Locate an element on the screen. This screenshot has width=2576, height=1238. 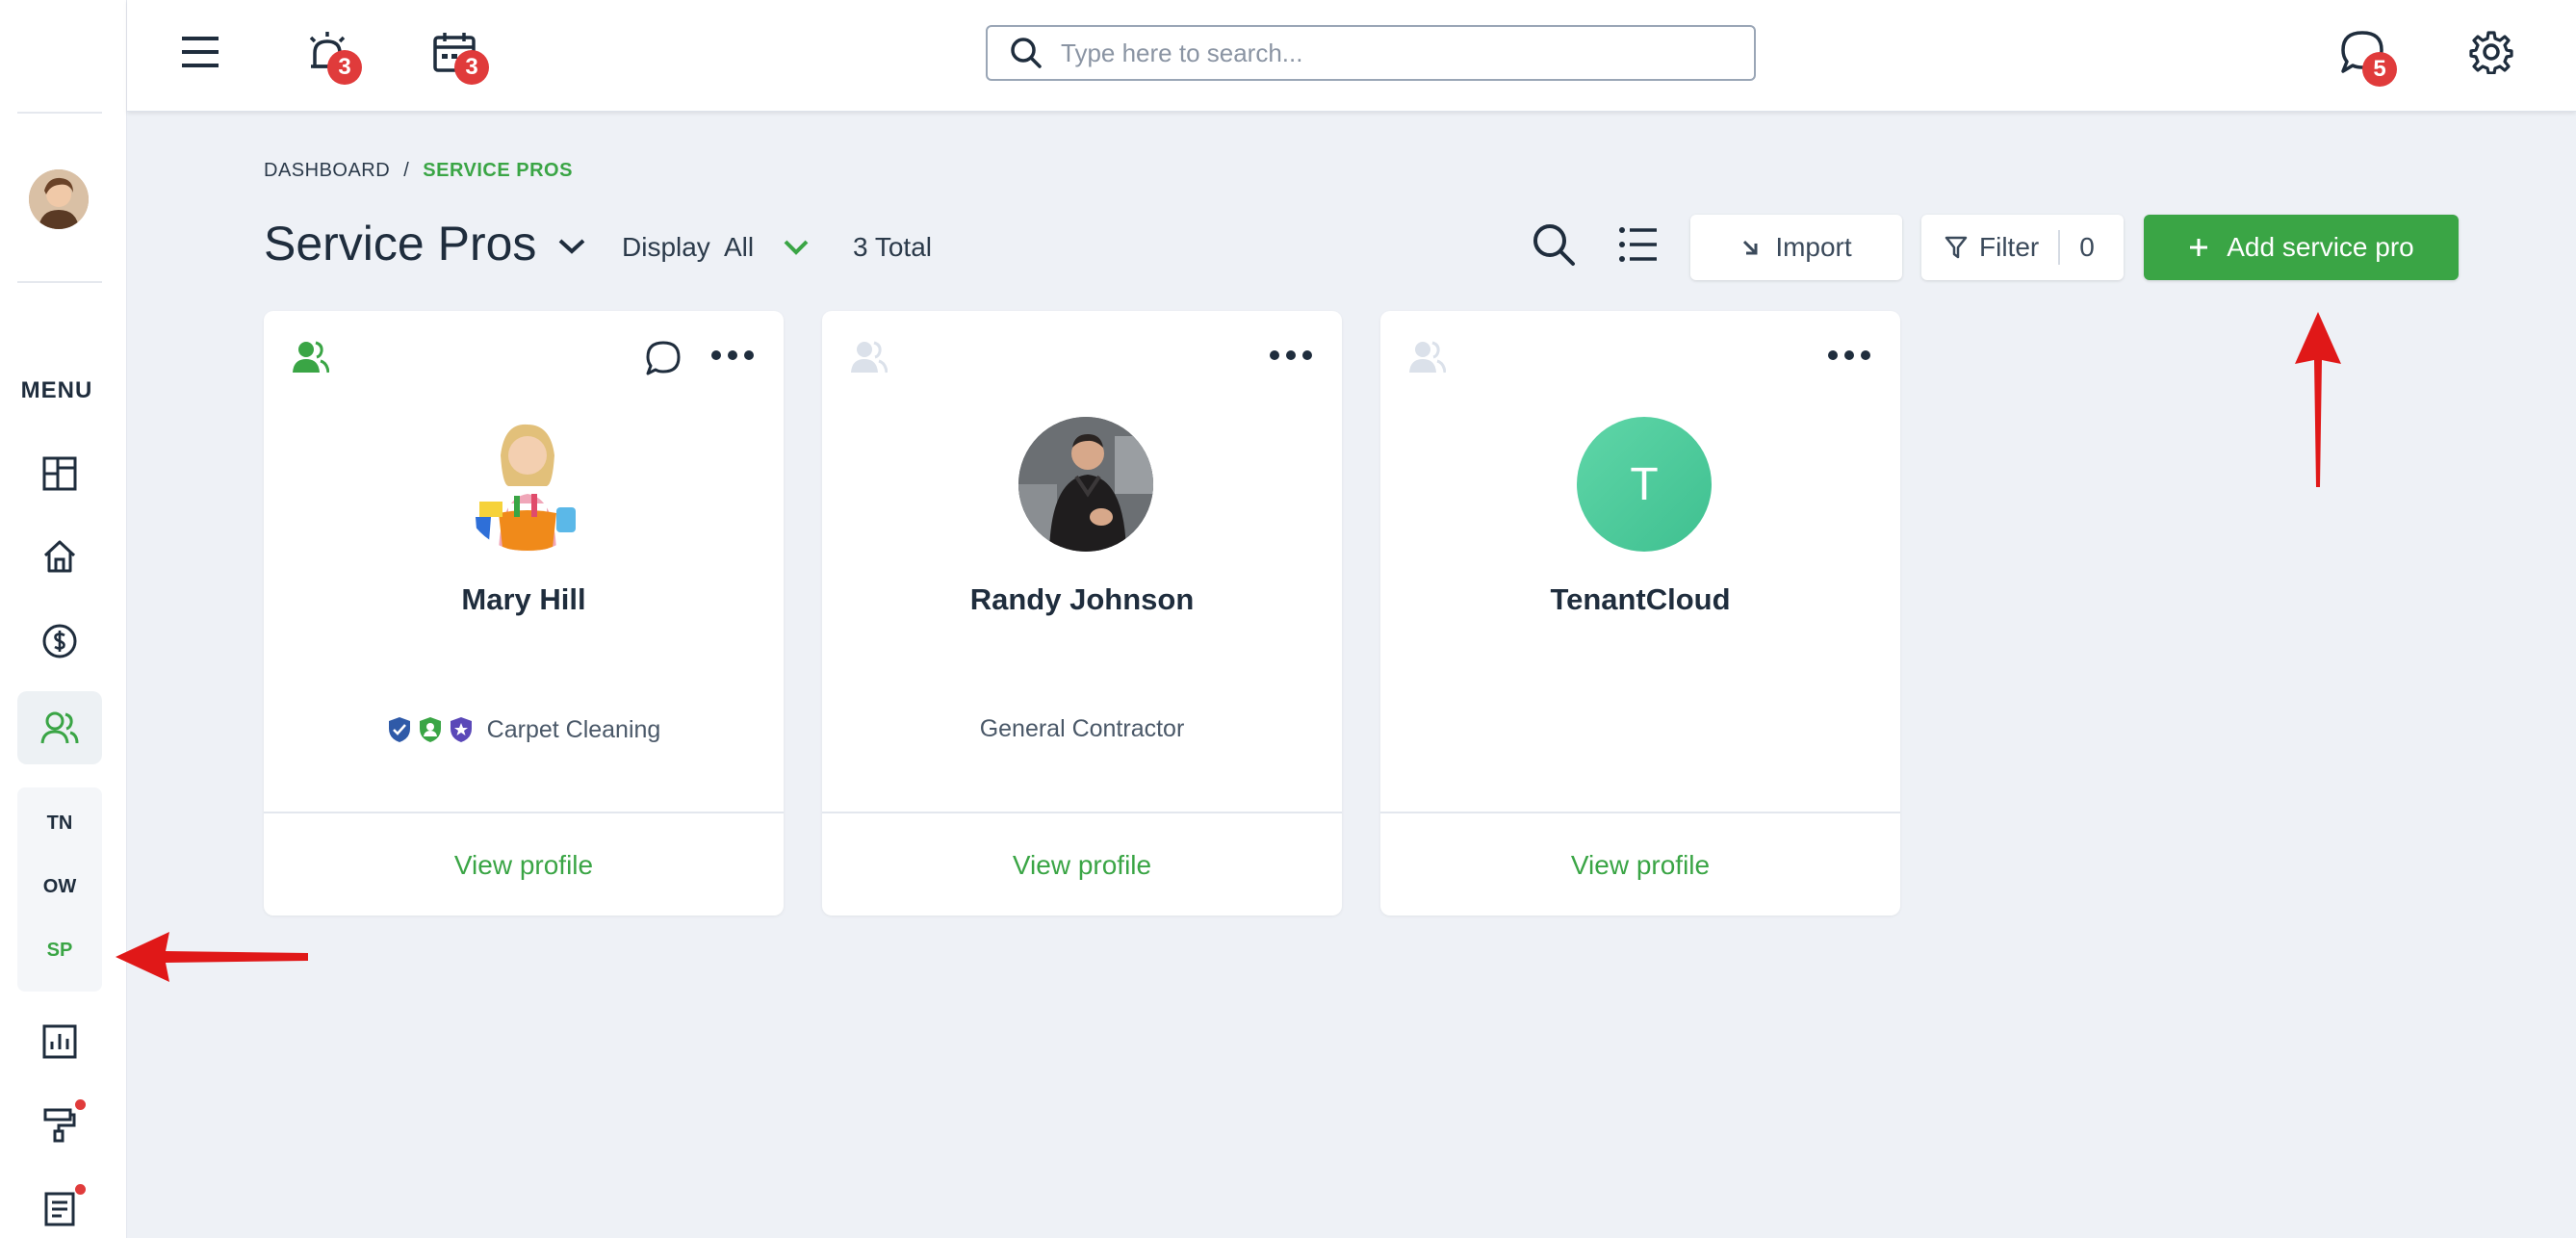
service-pro-name: TenantCloud is located at coordinates (1641, 599).